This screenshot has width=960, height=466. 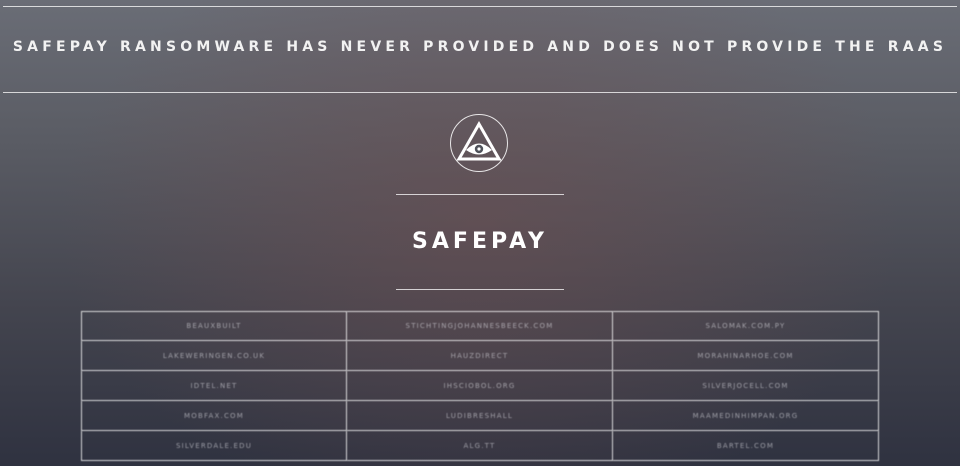 I want to click on victim-link: ihsciobol.org, so click(x=480, y=386).